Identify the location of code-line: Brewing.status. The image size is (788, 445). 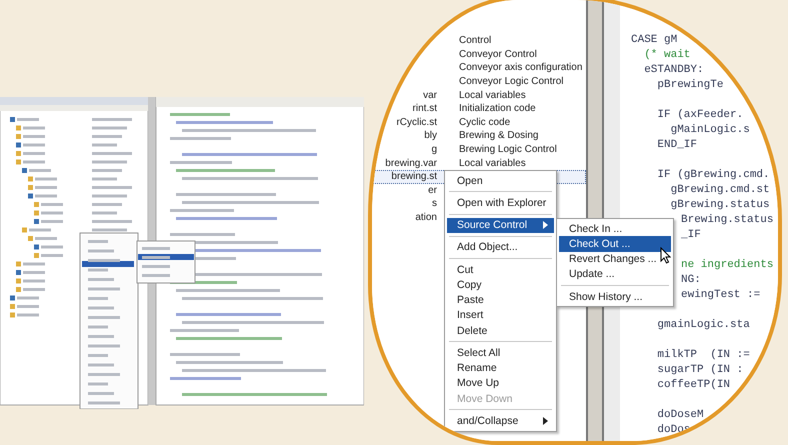
(727, 220).